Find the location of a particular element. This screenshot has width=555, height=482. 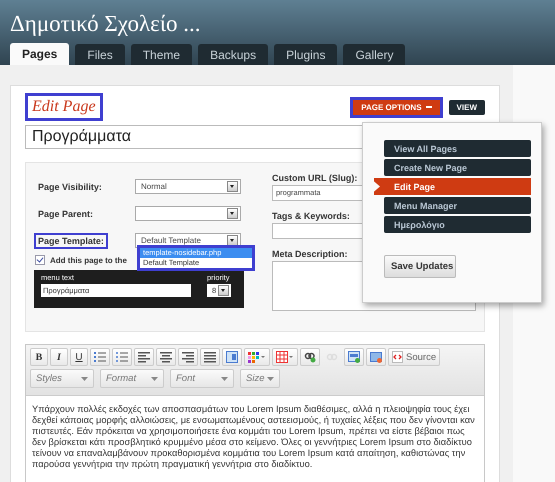

field-label: Custom URL (Slug): is located at coordinates (315, 178).